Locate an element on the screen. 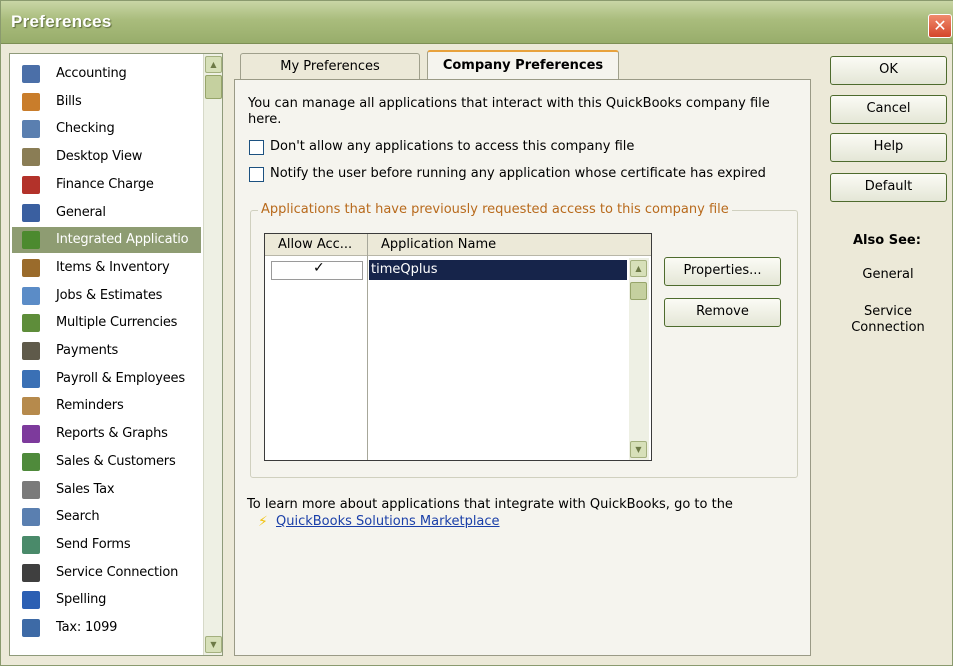 Image resolution: width=953 pixels, height=666 pixels. sidebar-item-label: Payments is located at coordinates (87, 350).